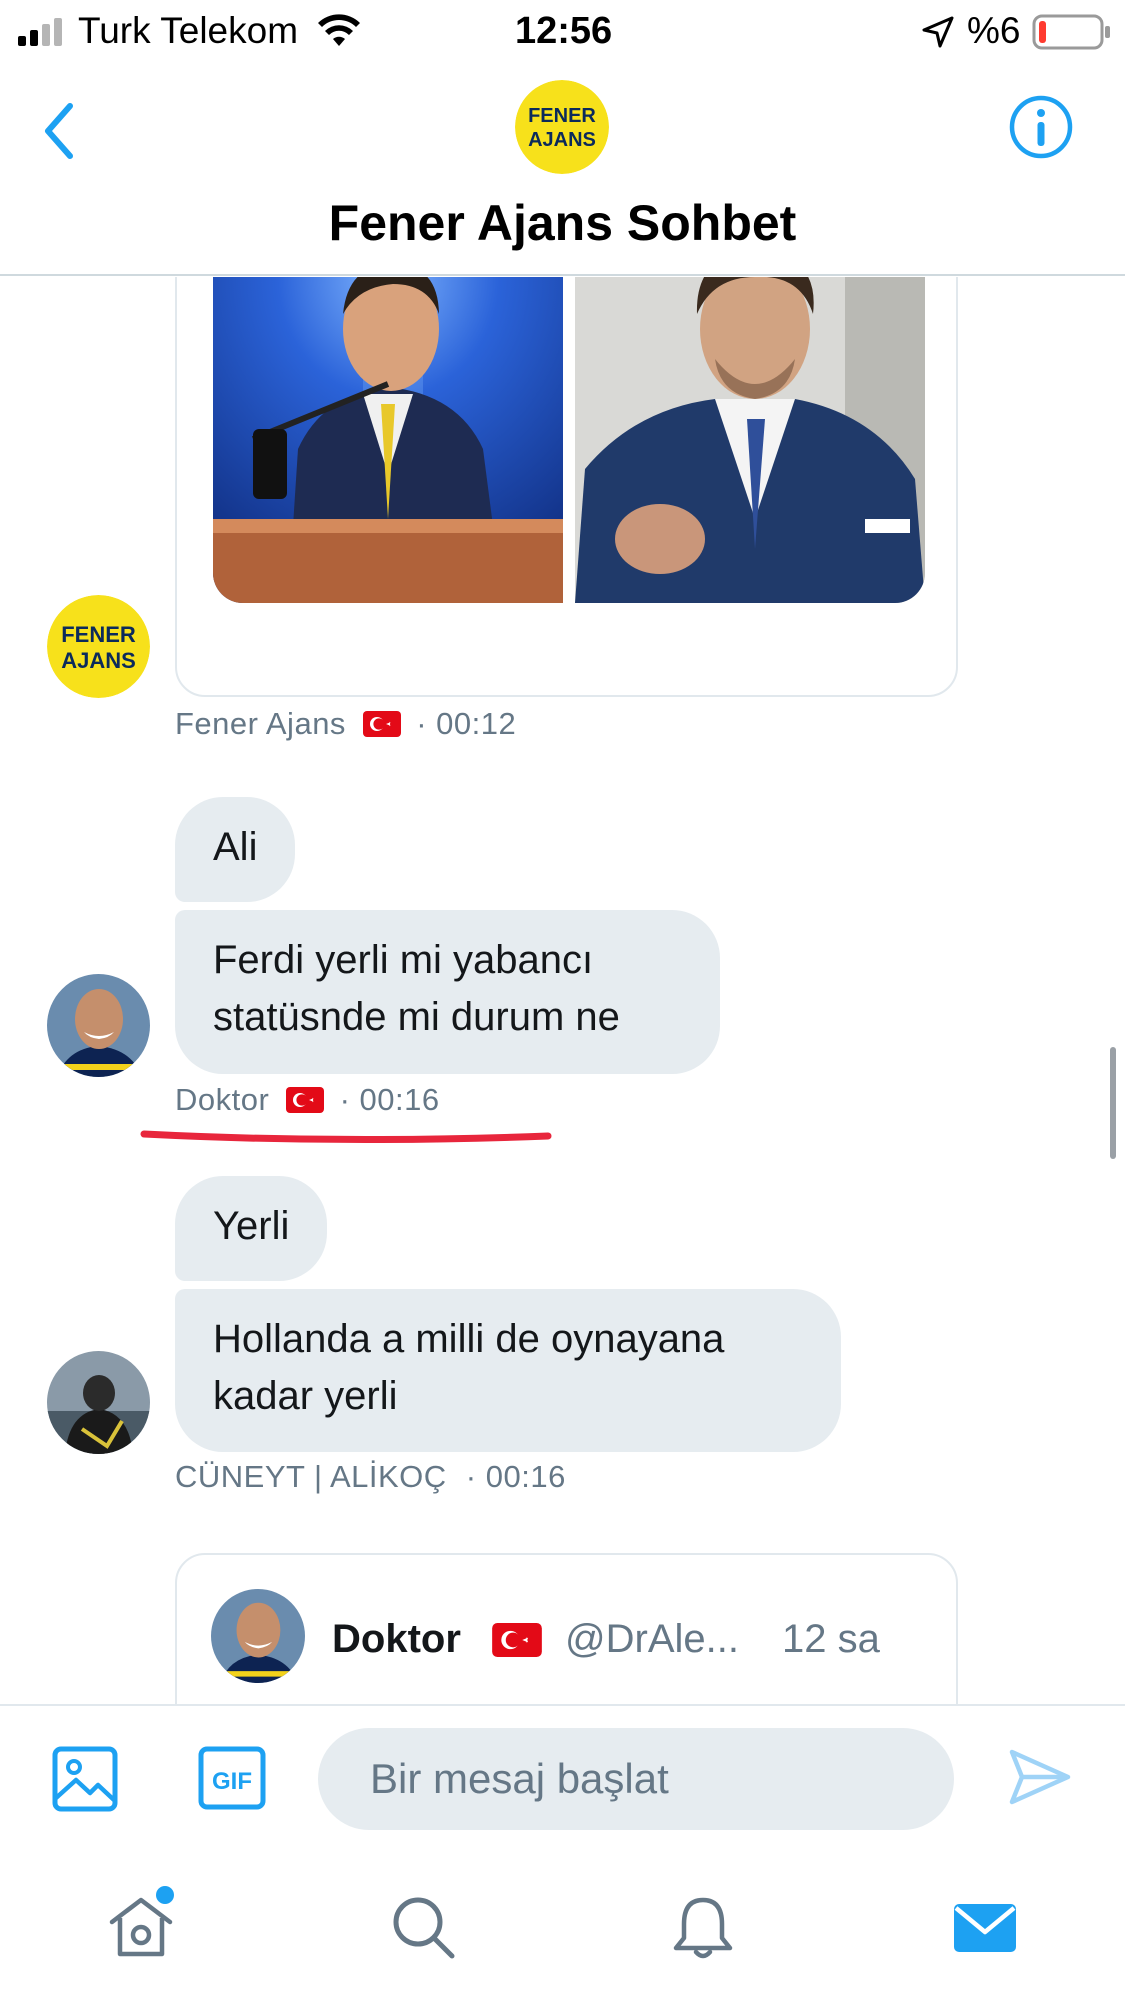  I want to click on avatar-doktor, so click(98, 1025).